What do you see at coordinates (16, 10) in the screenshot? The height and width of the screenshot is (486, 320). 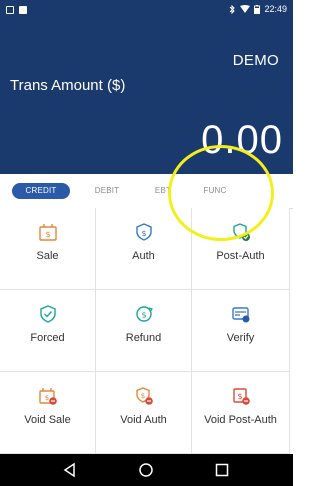 I see `notification-icons` at bounding box center [16, 10].